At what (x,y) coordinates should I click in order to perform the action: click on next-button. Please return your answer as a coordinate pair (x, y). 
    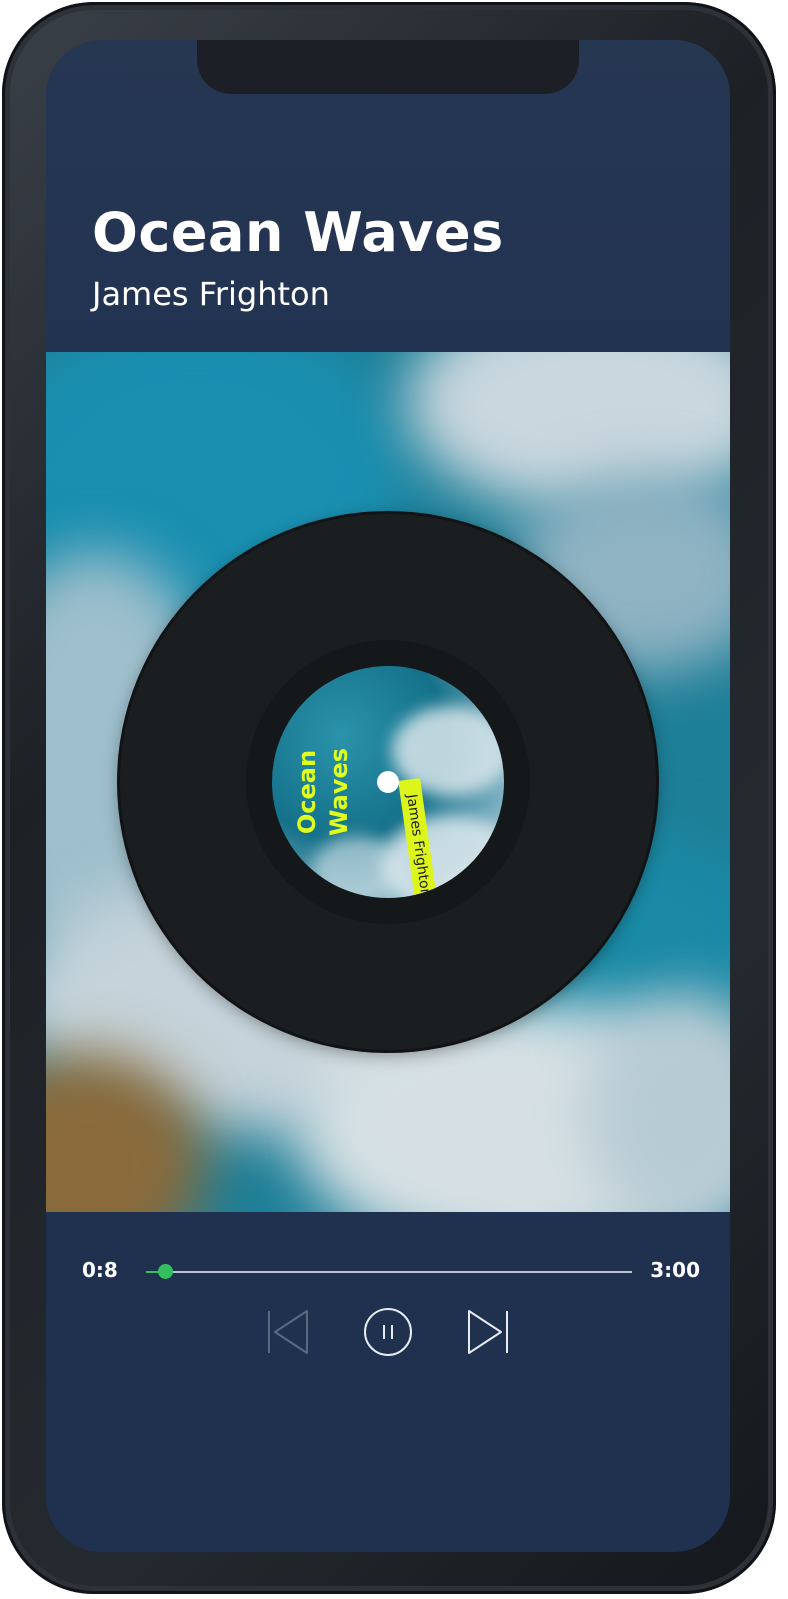
    Looking at the image, I should click on (488, 1332).